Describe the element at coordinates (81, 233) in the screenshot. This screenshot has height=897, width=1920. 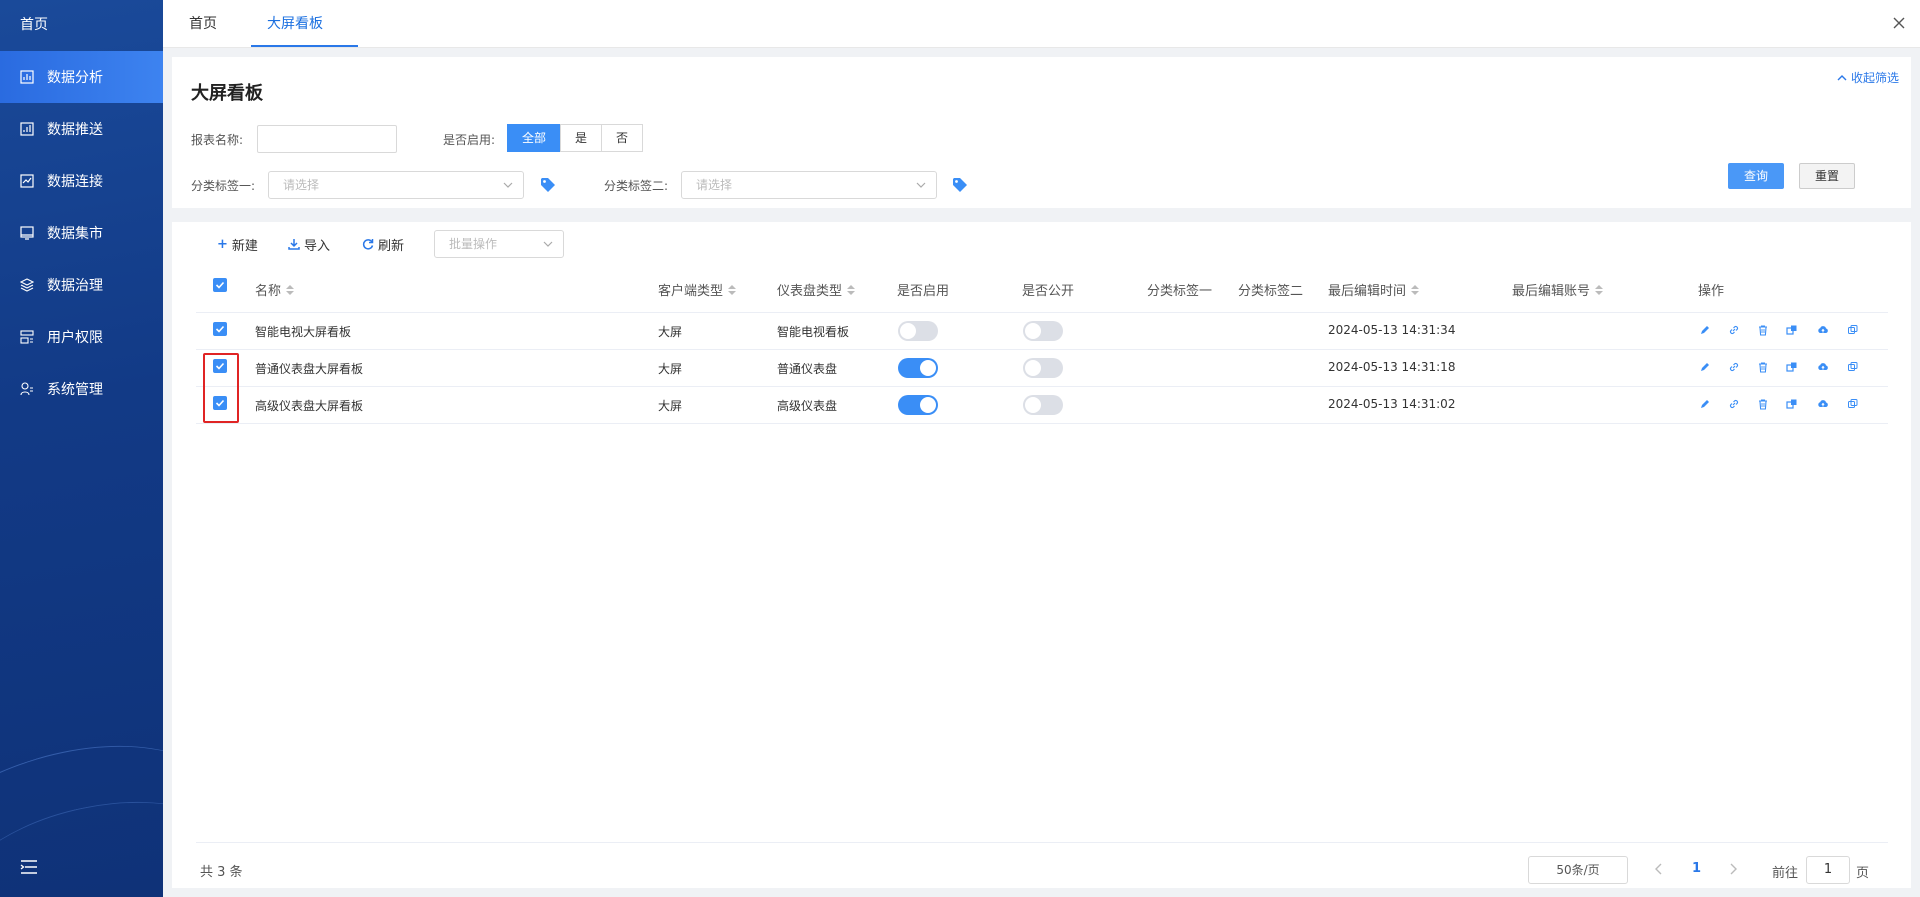
I see `sidebar-item-data-market: 数据集市` at that location.